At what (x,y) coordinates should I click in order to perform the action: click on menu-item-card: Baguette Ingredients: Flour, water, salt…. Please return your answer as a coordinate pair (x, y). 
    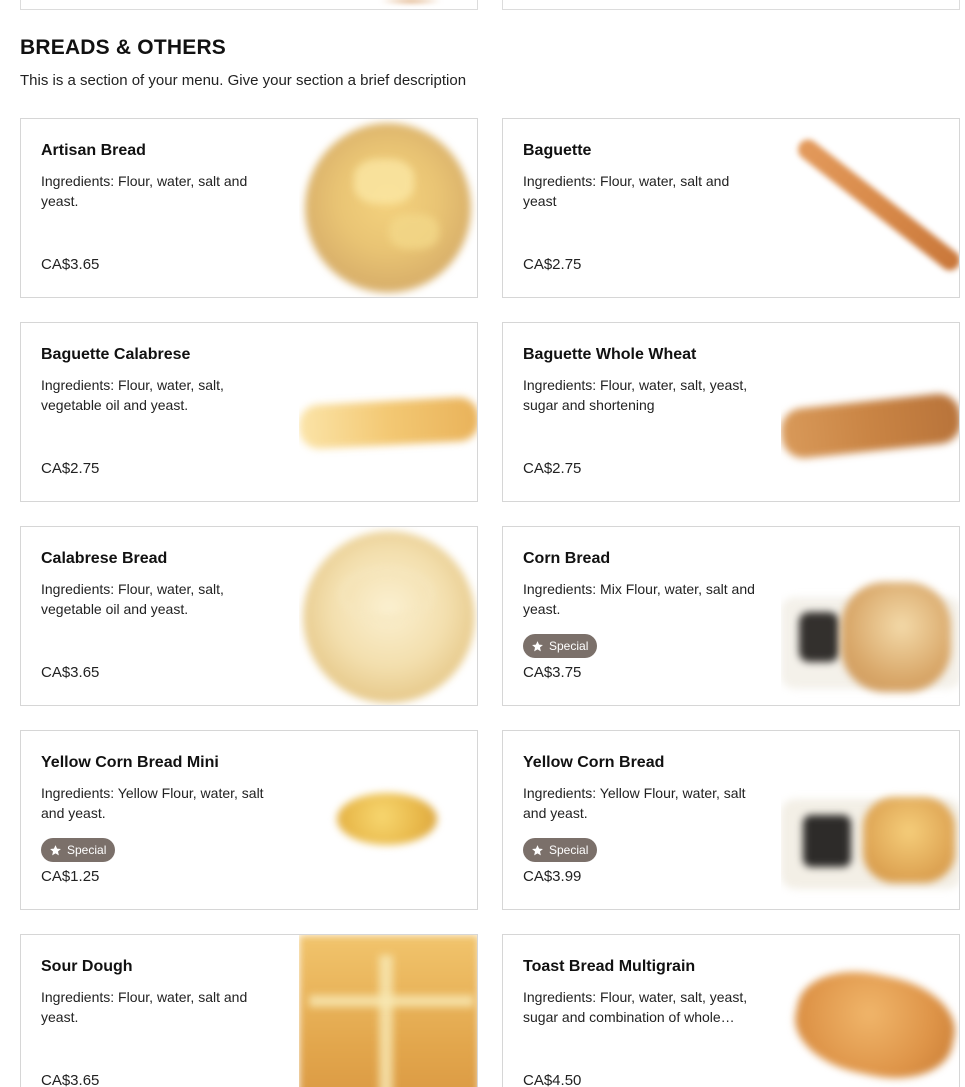
    Looking at the image, I should click on (731, 208).